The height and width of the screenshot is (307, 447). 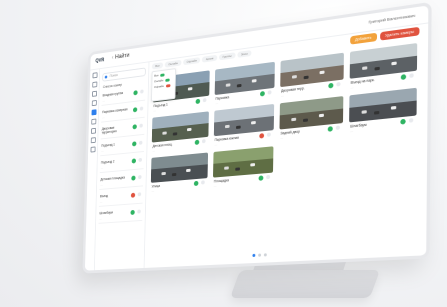 What do you see at coordinates (226, 139) in the screenshot?
I see `camera-title: Парковка южная` at bounding box center [226, 139].